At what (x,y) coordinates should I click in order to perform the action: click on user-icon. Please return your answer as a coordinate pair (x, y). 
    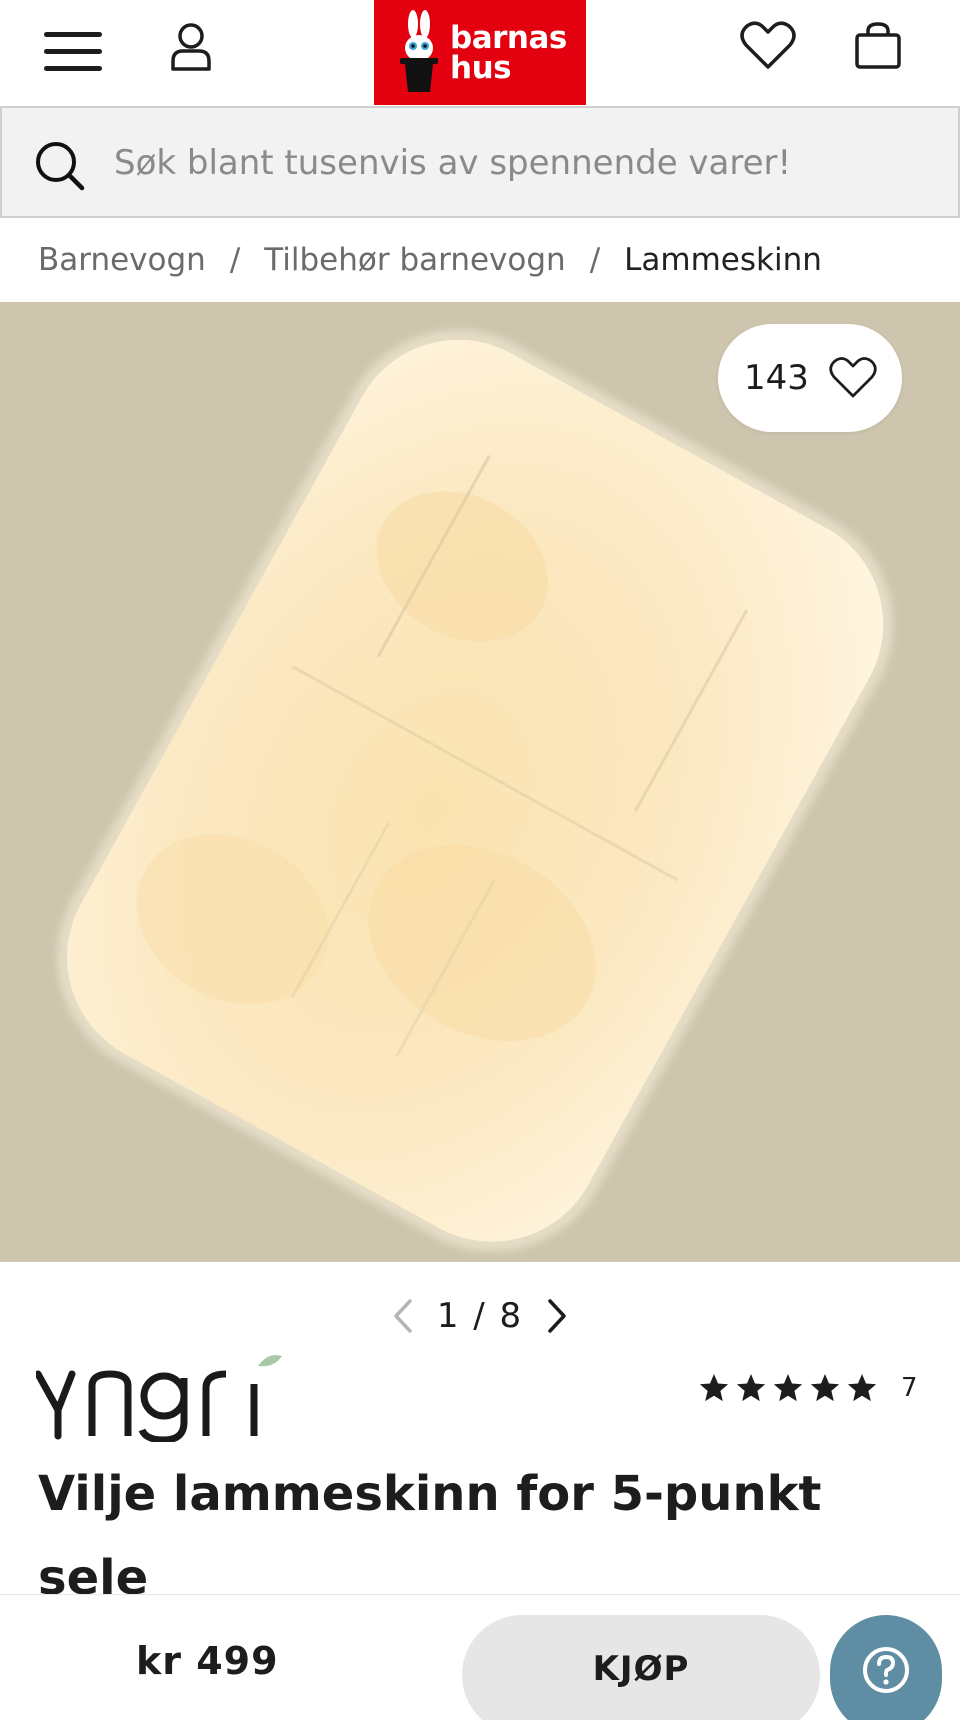
    Looking at the image, I should click on (191, 47).